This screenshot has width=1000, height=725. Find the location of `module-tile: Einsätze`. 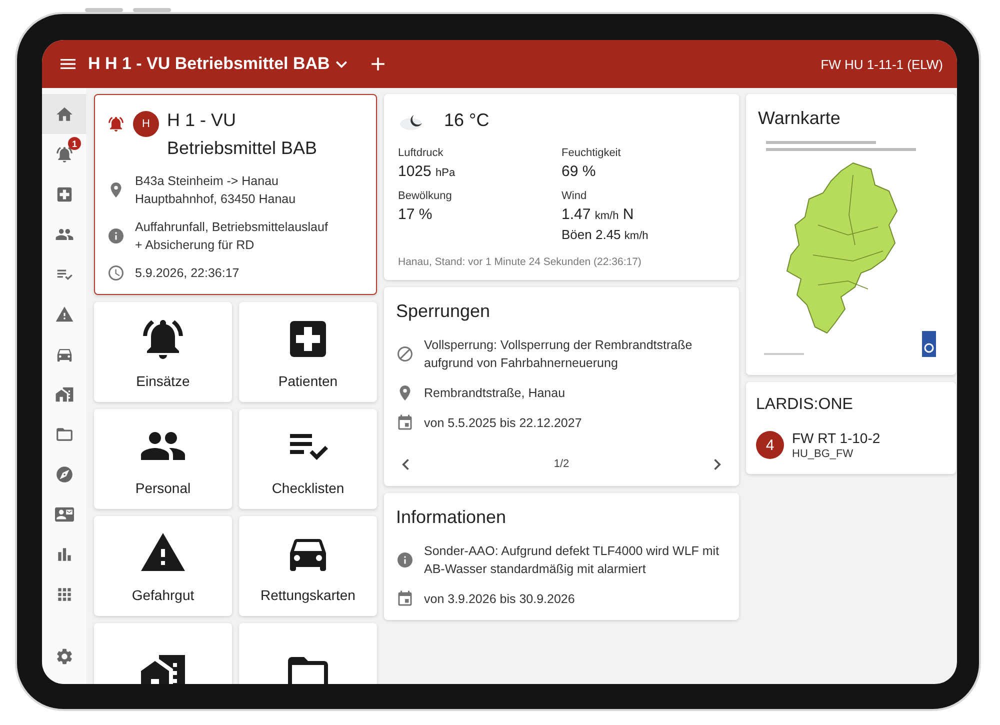

module-tile: Einsätze is located at coordinates (163, 352).